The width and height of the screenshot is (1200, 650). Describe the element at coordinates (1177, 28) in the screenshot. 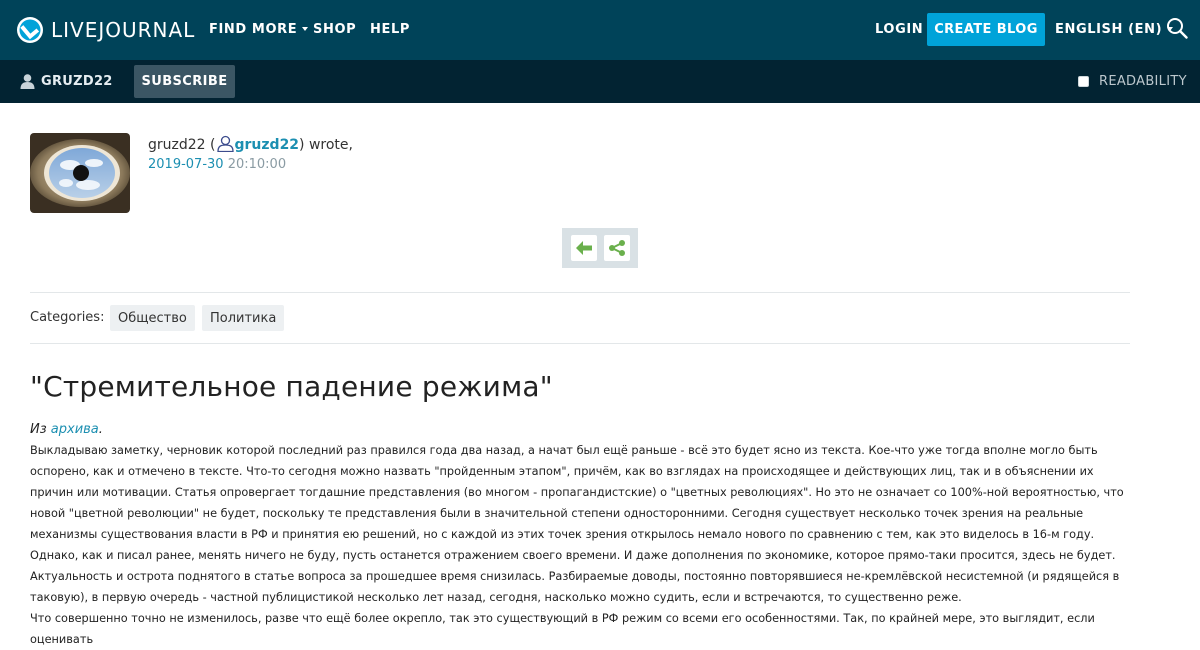

I see `search-icon` at that location.